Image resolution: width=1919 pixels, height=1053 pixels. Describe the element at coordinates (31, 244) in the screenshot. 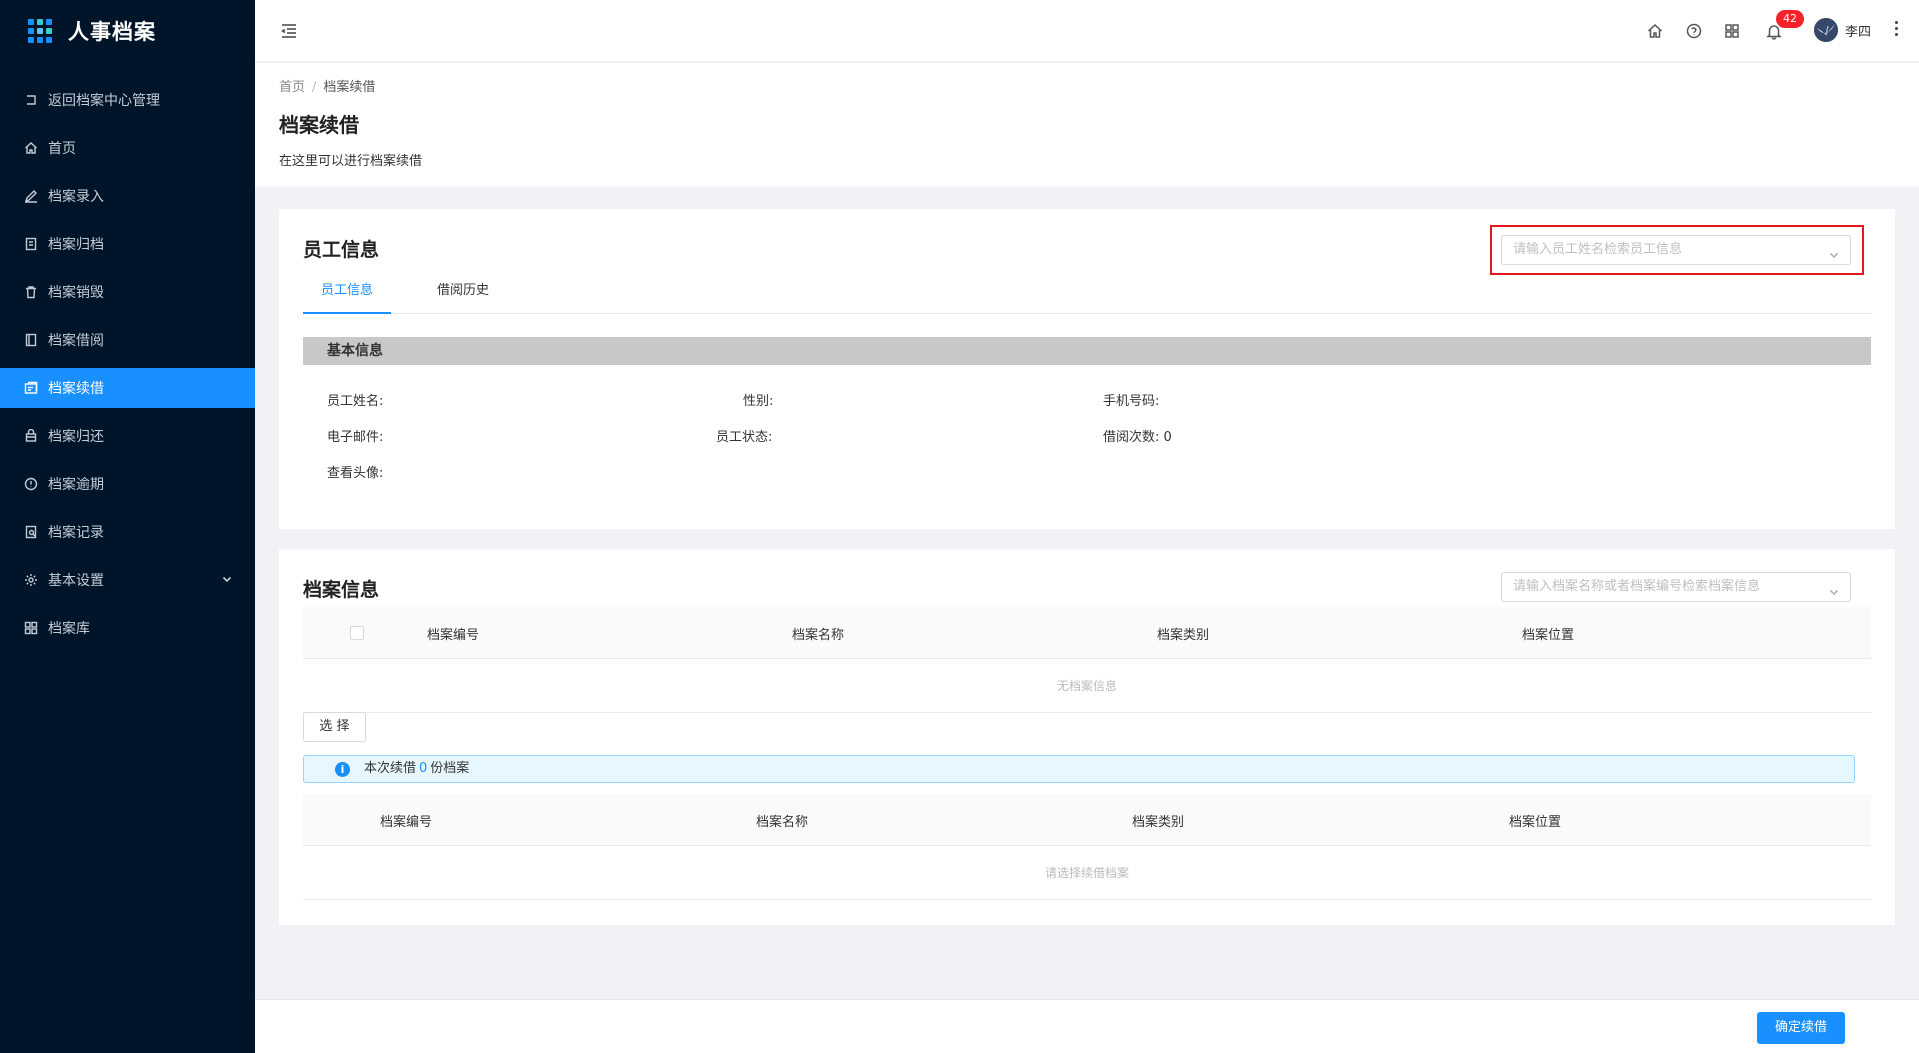

I see `archive-icon` at that location.